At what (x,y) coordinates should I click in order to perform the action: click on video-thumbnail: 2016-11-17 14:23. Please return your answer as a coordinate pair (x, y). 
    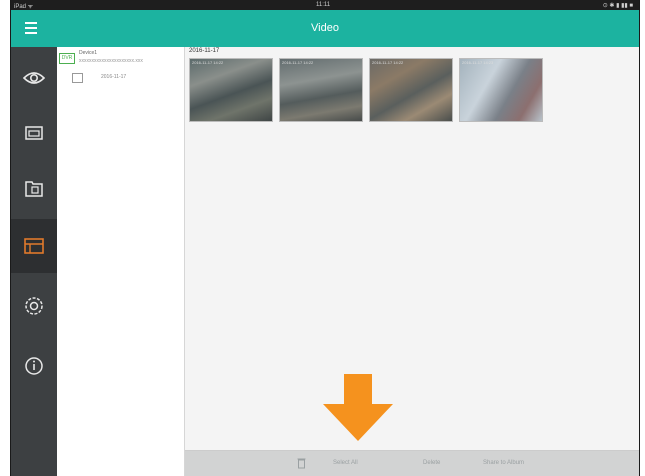
    Looking at the image, I should click on (501, 90).